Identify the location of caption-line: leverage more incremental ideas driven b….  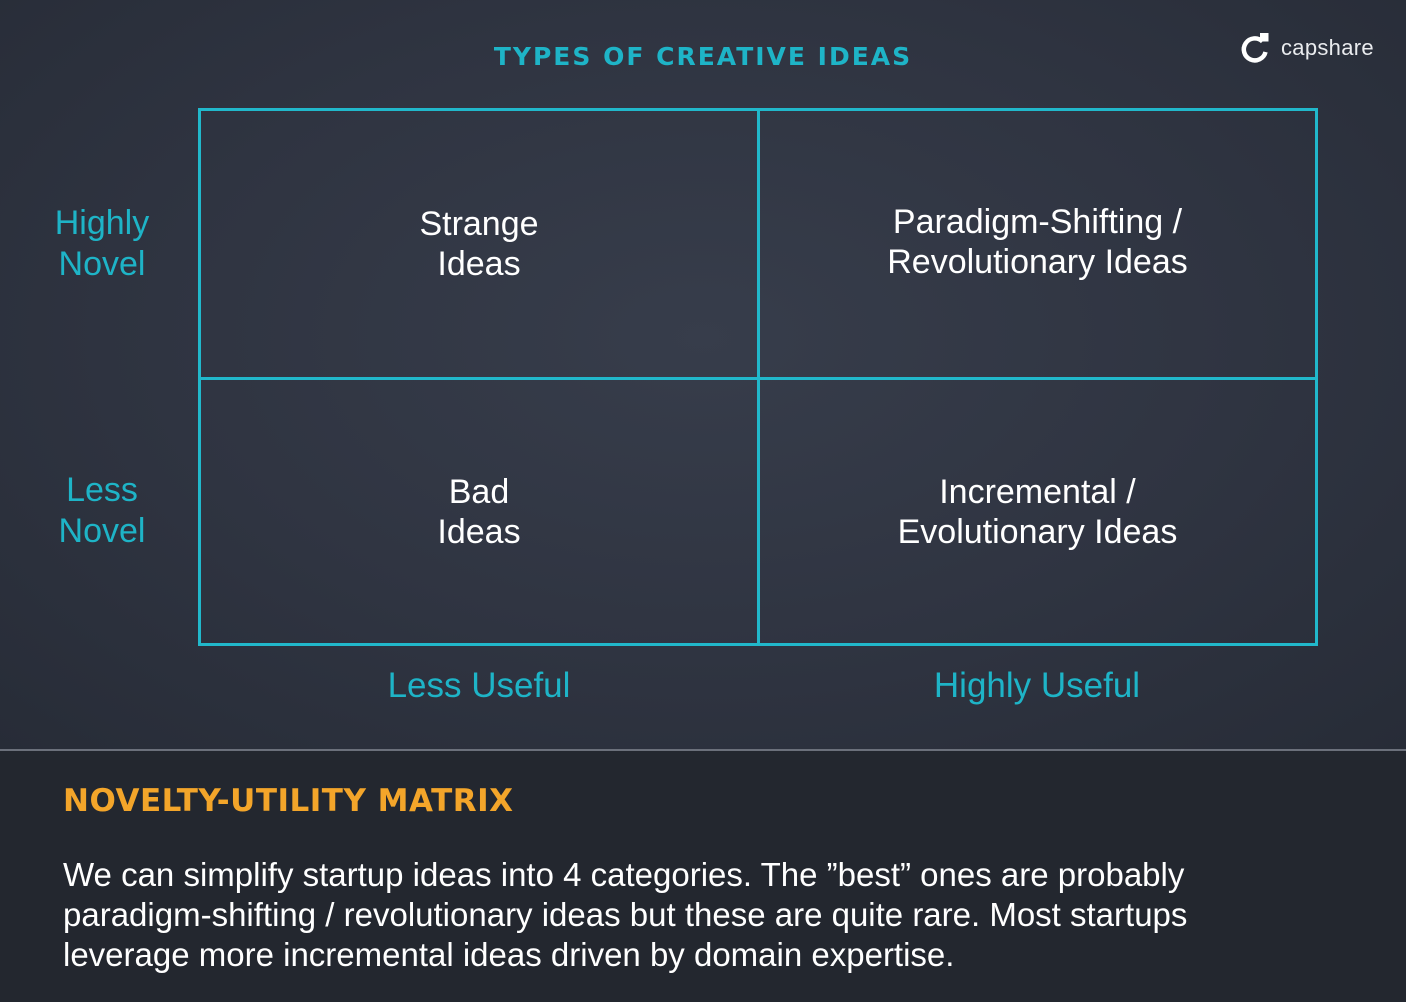
(509, 954).